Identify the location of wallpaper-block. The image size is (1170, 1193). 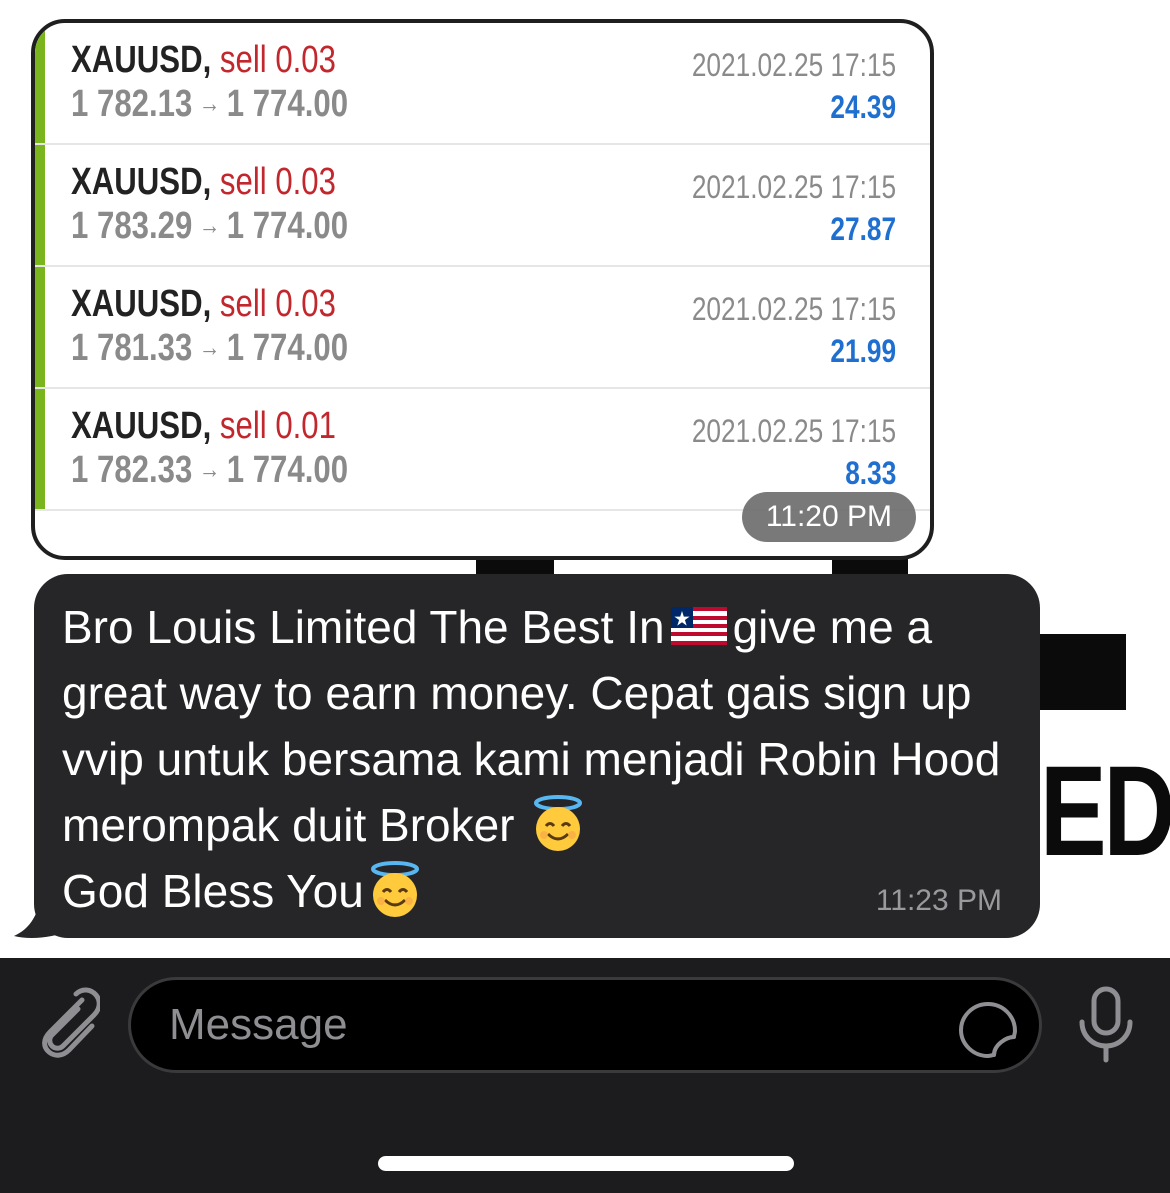
(1083, 672).